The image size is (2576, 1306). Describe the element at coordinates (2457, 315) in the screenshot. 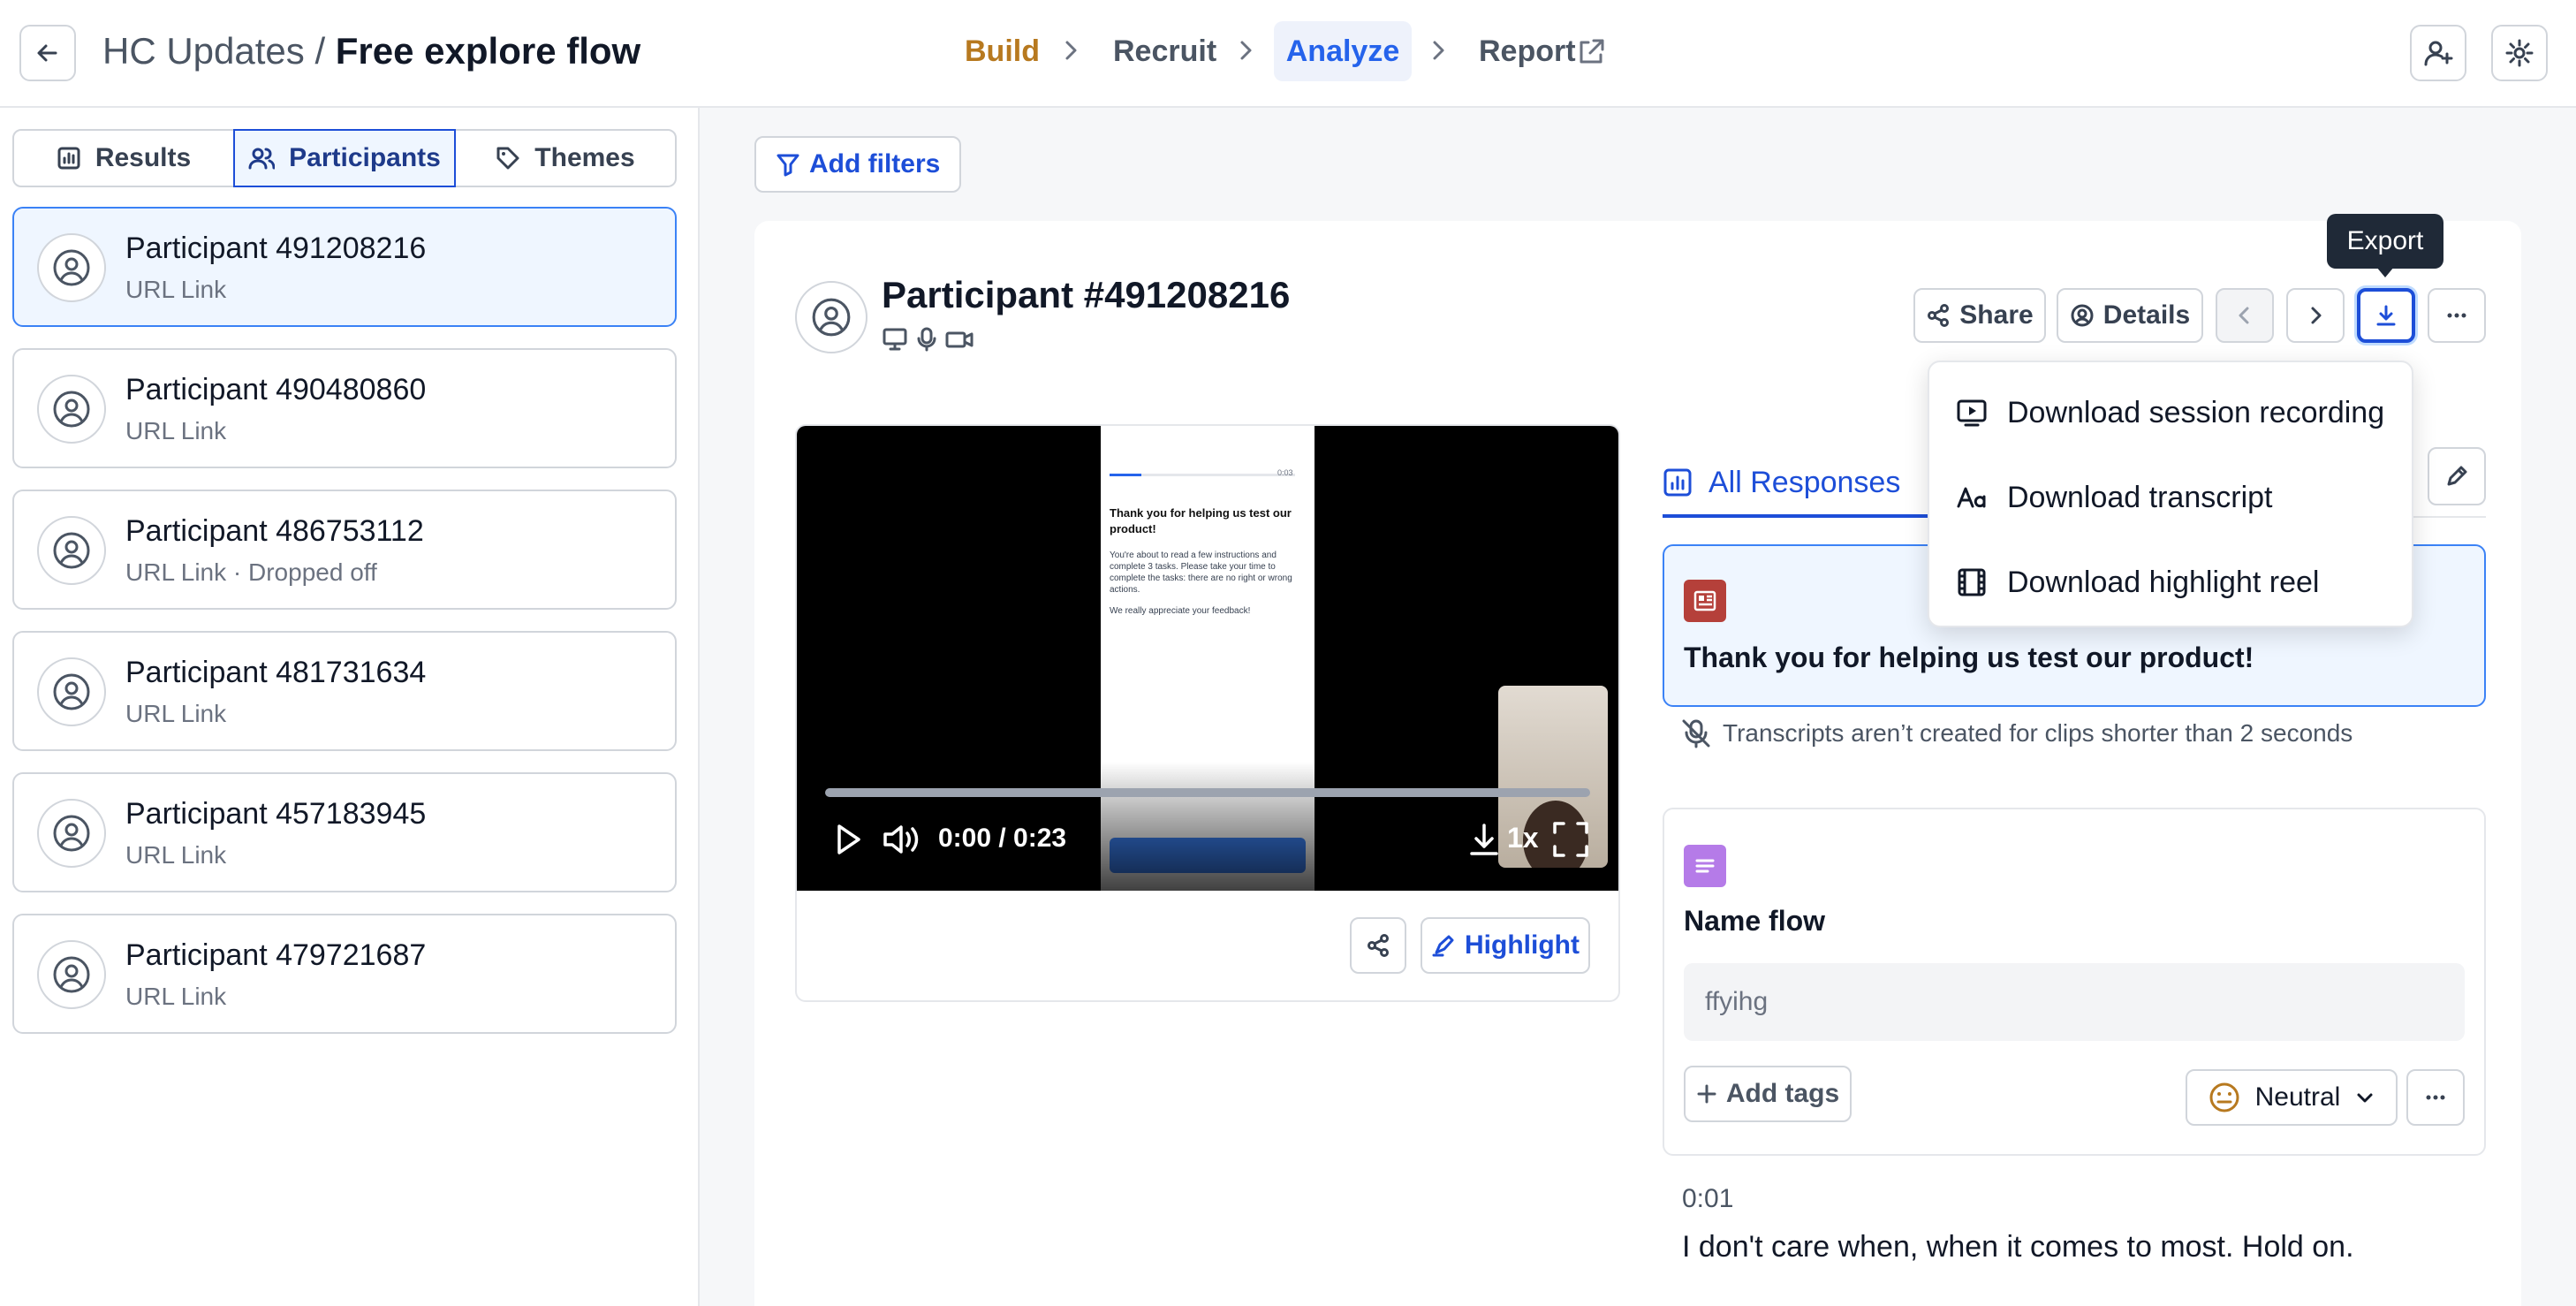

I see `more-options-button` at that location.